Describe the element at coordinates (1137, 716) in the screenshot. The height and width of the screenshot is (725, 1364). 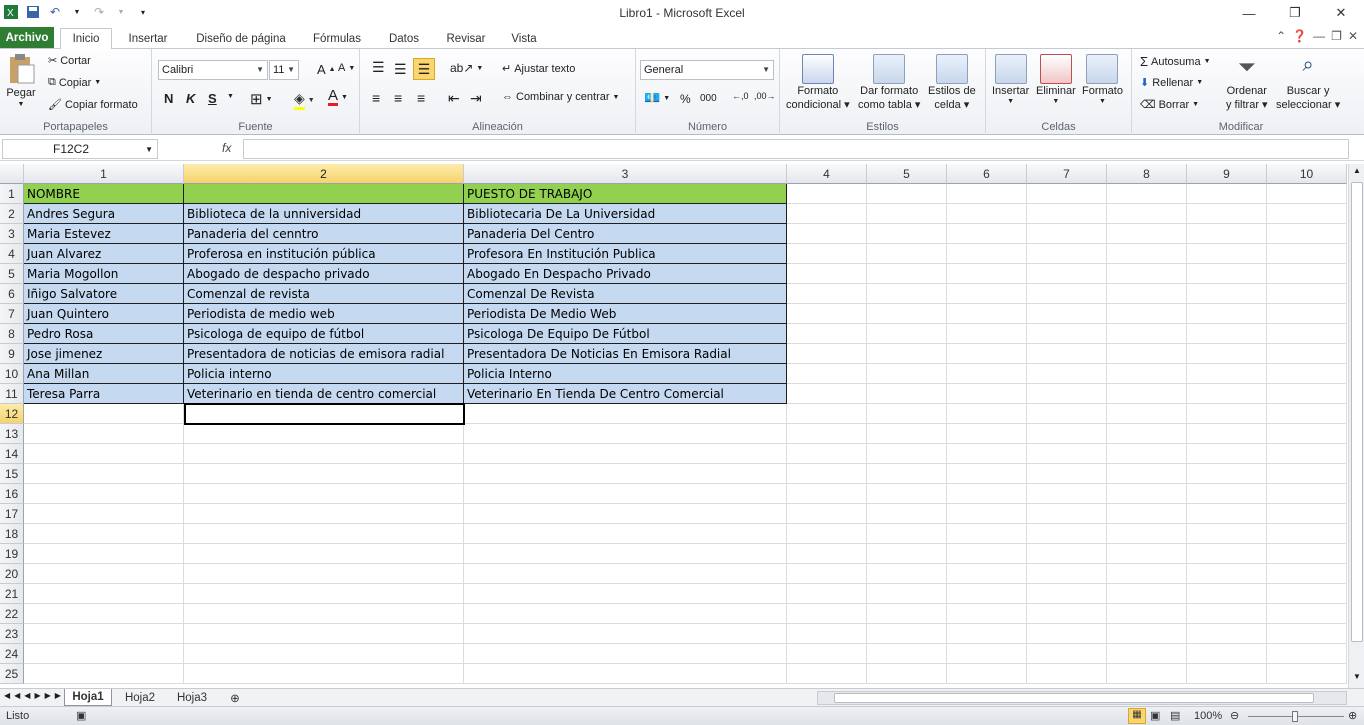
I see `normal-view-icon: ▦` at that location.